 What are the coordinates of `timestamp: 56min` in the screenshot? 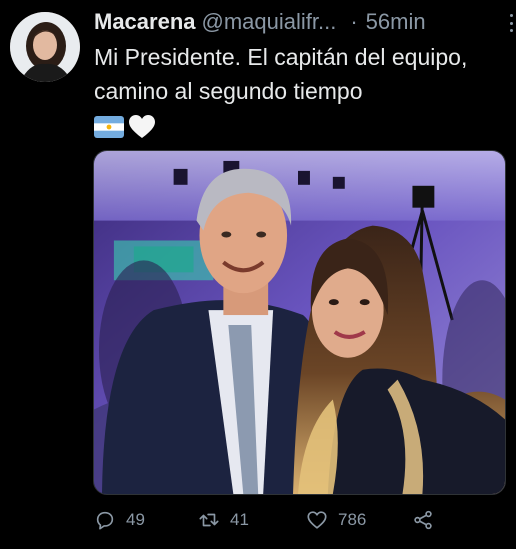 It's located at (396, 22).